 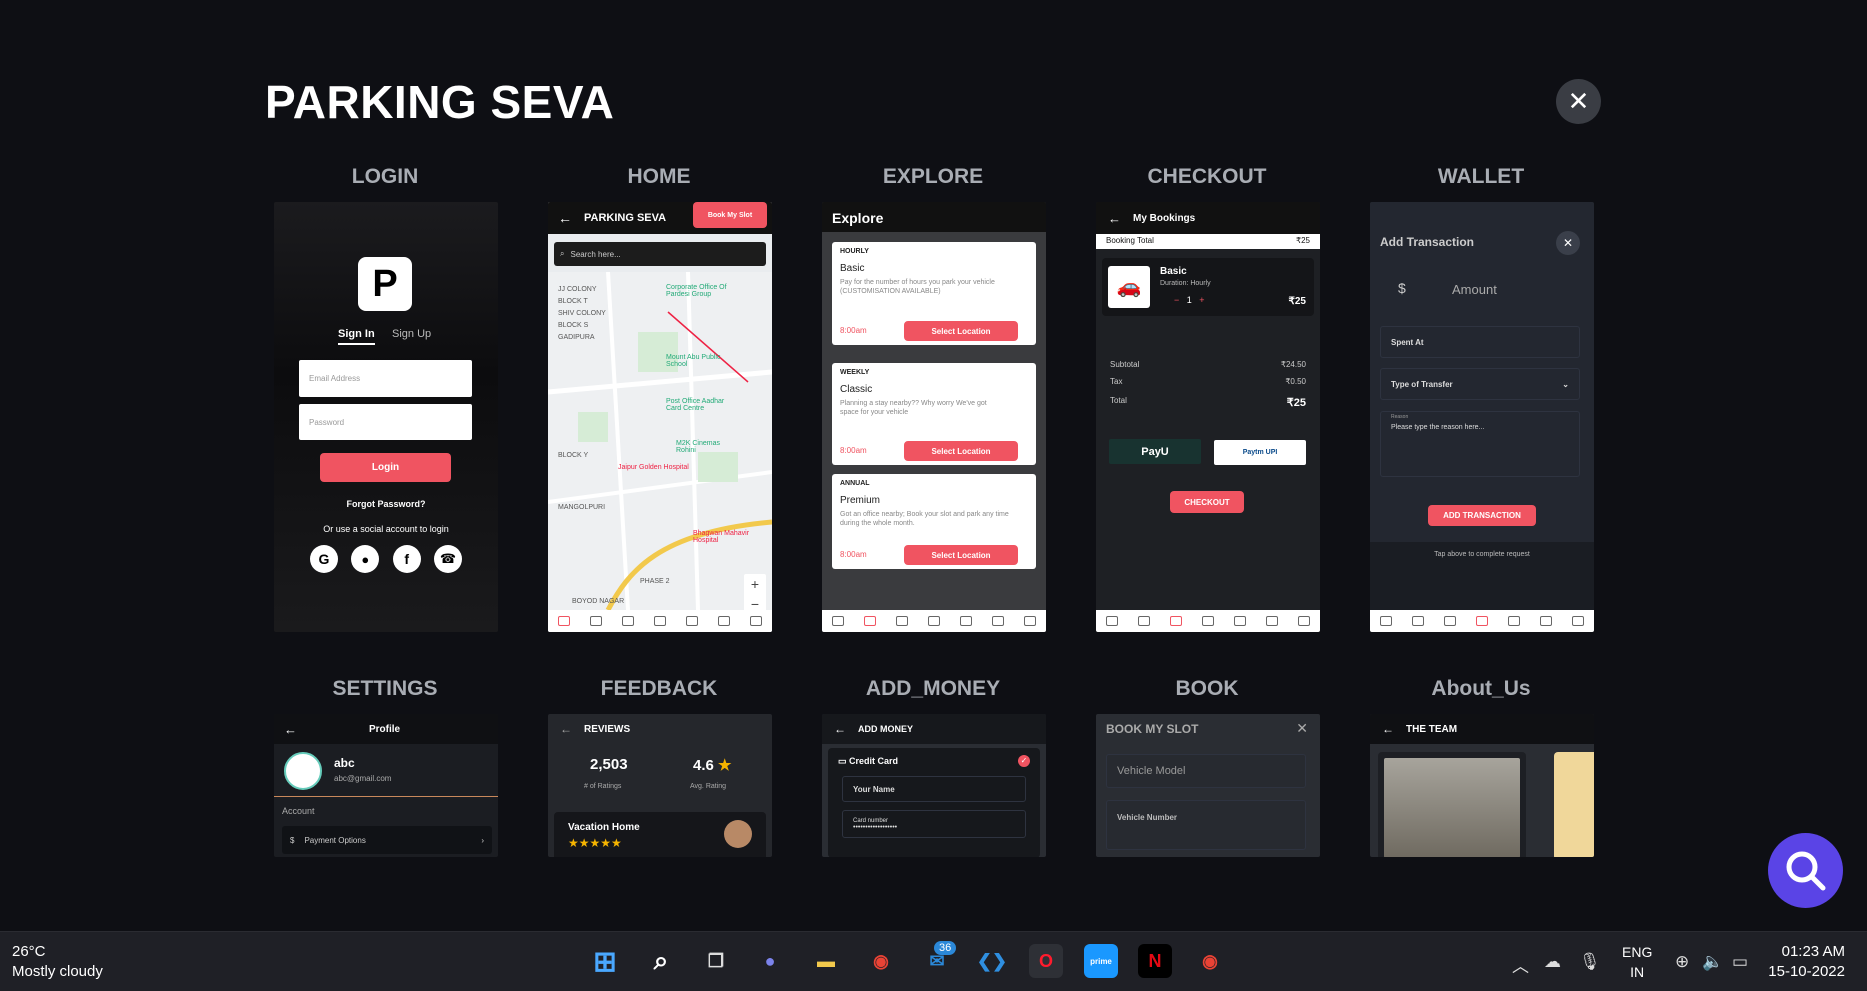 I want to click on microphone-icon: 🎙, so click(x=1590, y=962).